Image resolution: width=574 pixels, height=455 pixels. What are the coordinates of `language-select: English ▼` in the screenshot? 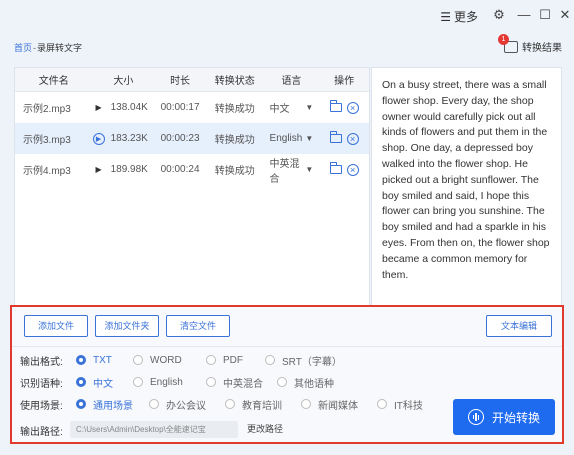 It's located at (292, 138).